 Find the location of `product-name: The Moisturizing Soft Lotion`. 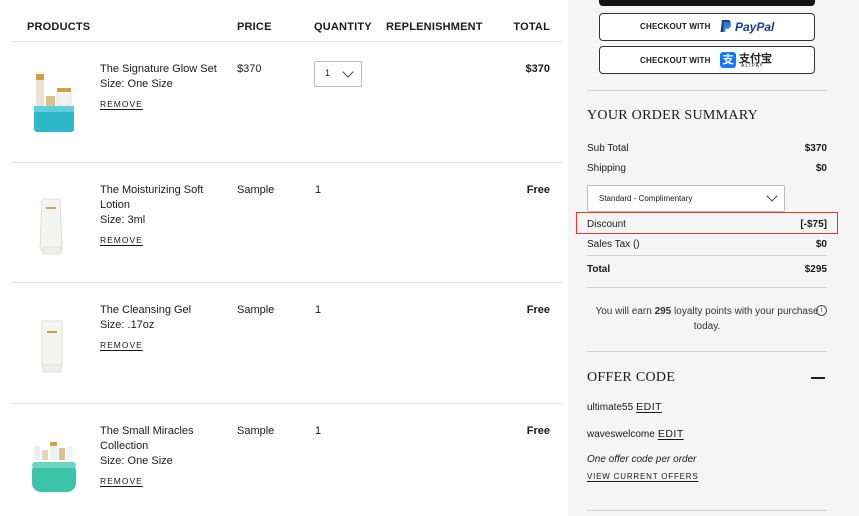

product-name: The Moisturizing Soft Lotion is located at coordinates (152, 197).